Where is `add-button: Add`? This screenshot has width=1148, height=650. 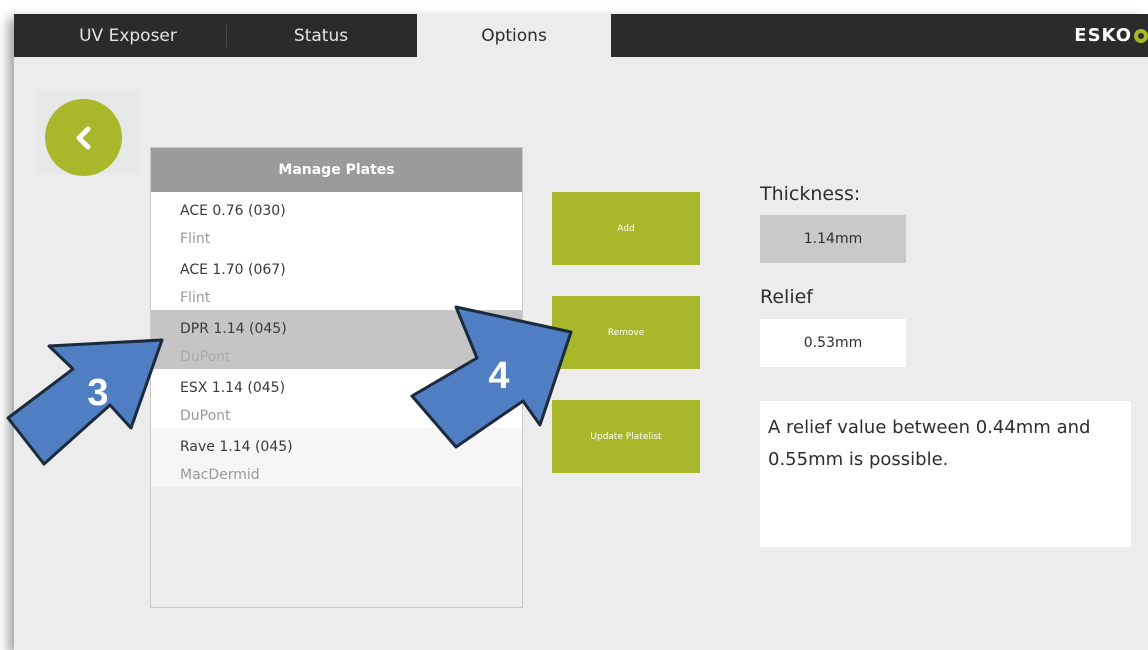
add-button: Add is located at coordinates (626, 228).